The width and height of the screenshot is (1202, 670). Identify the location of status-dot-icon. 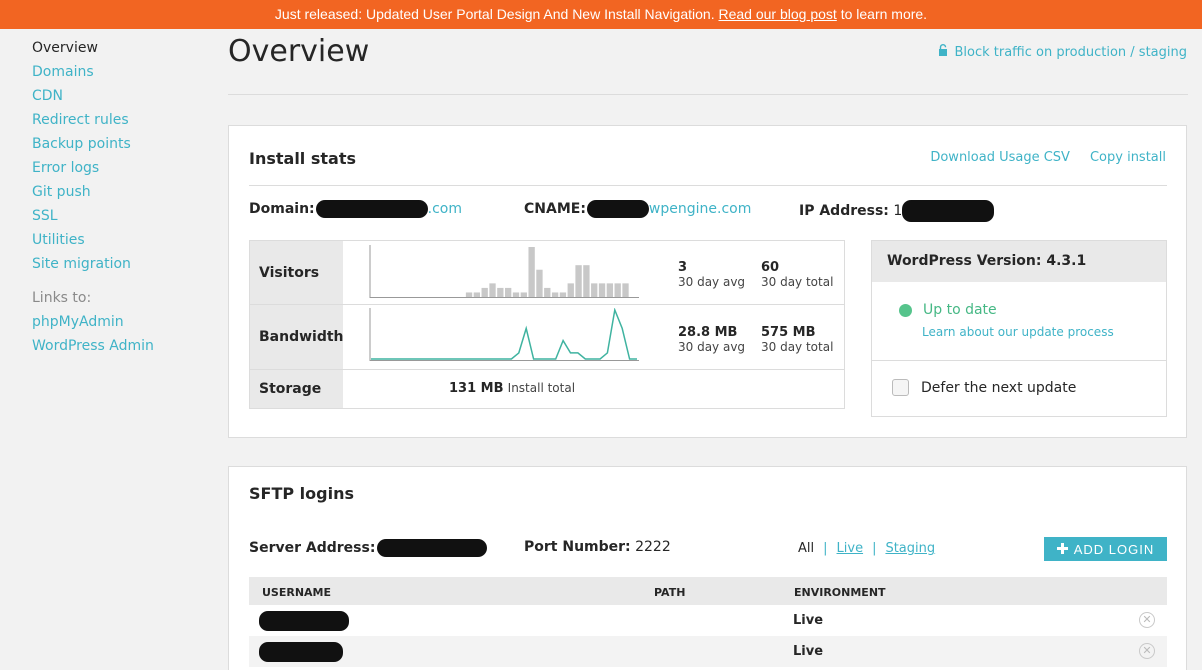
(905, 310).